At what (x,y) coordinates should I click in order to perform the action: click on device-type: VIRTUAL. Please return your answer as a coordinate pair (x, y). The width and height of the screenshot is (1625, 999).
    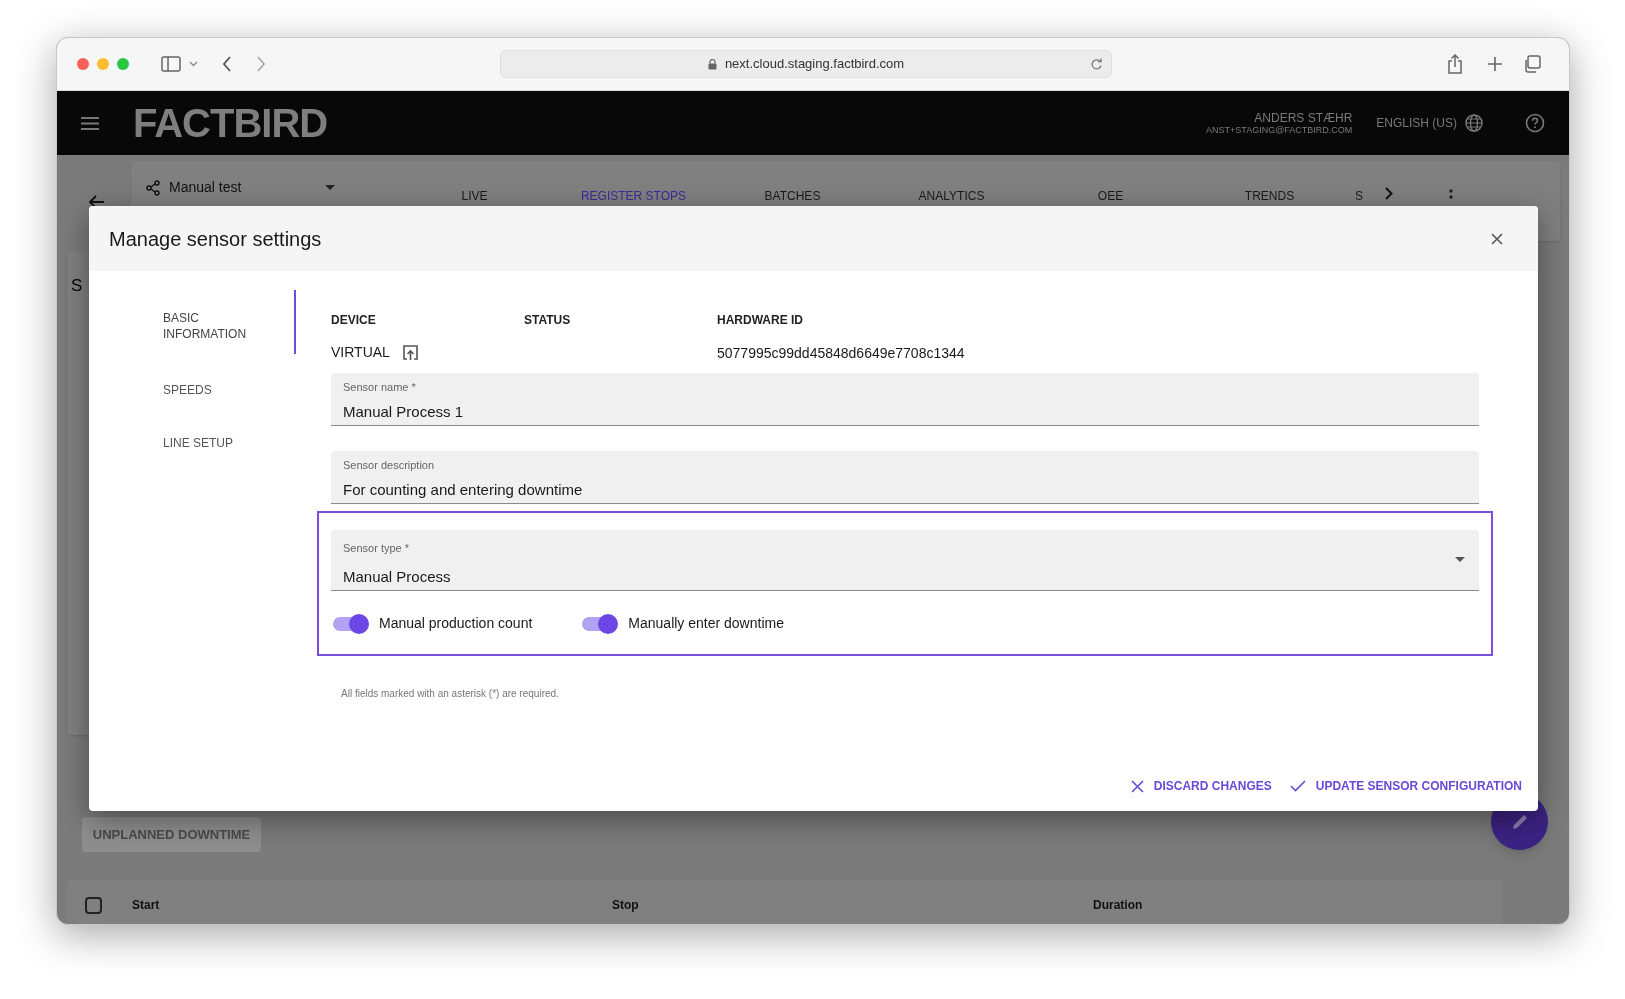
    Looking at the image, I should click on (360, 352).